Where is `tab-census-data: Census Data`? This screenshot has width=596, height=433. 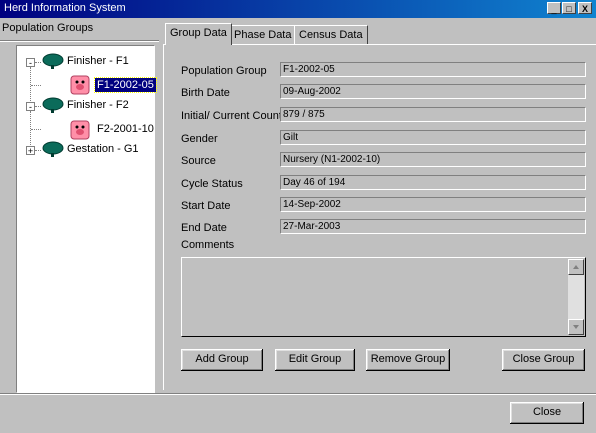 tab-census-data: Census Data is located at coordinates (331, 34).